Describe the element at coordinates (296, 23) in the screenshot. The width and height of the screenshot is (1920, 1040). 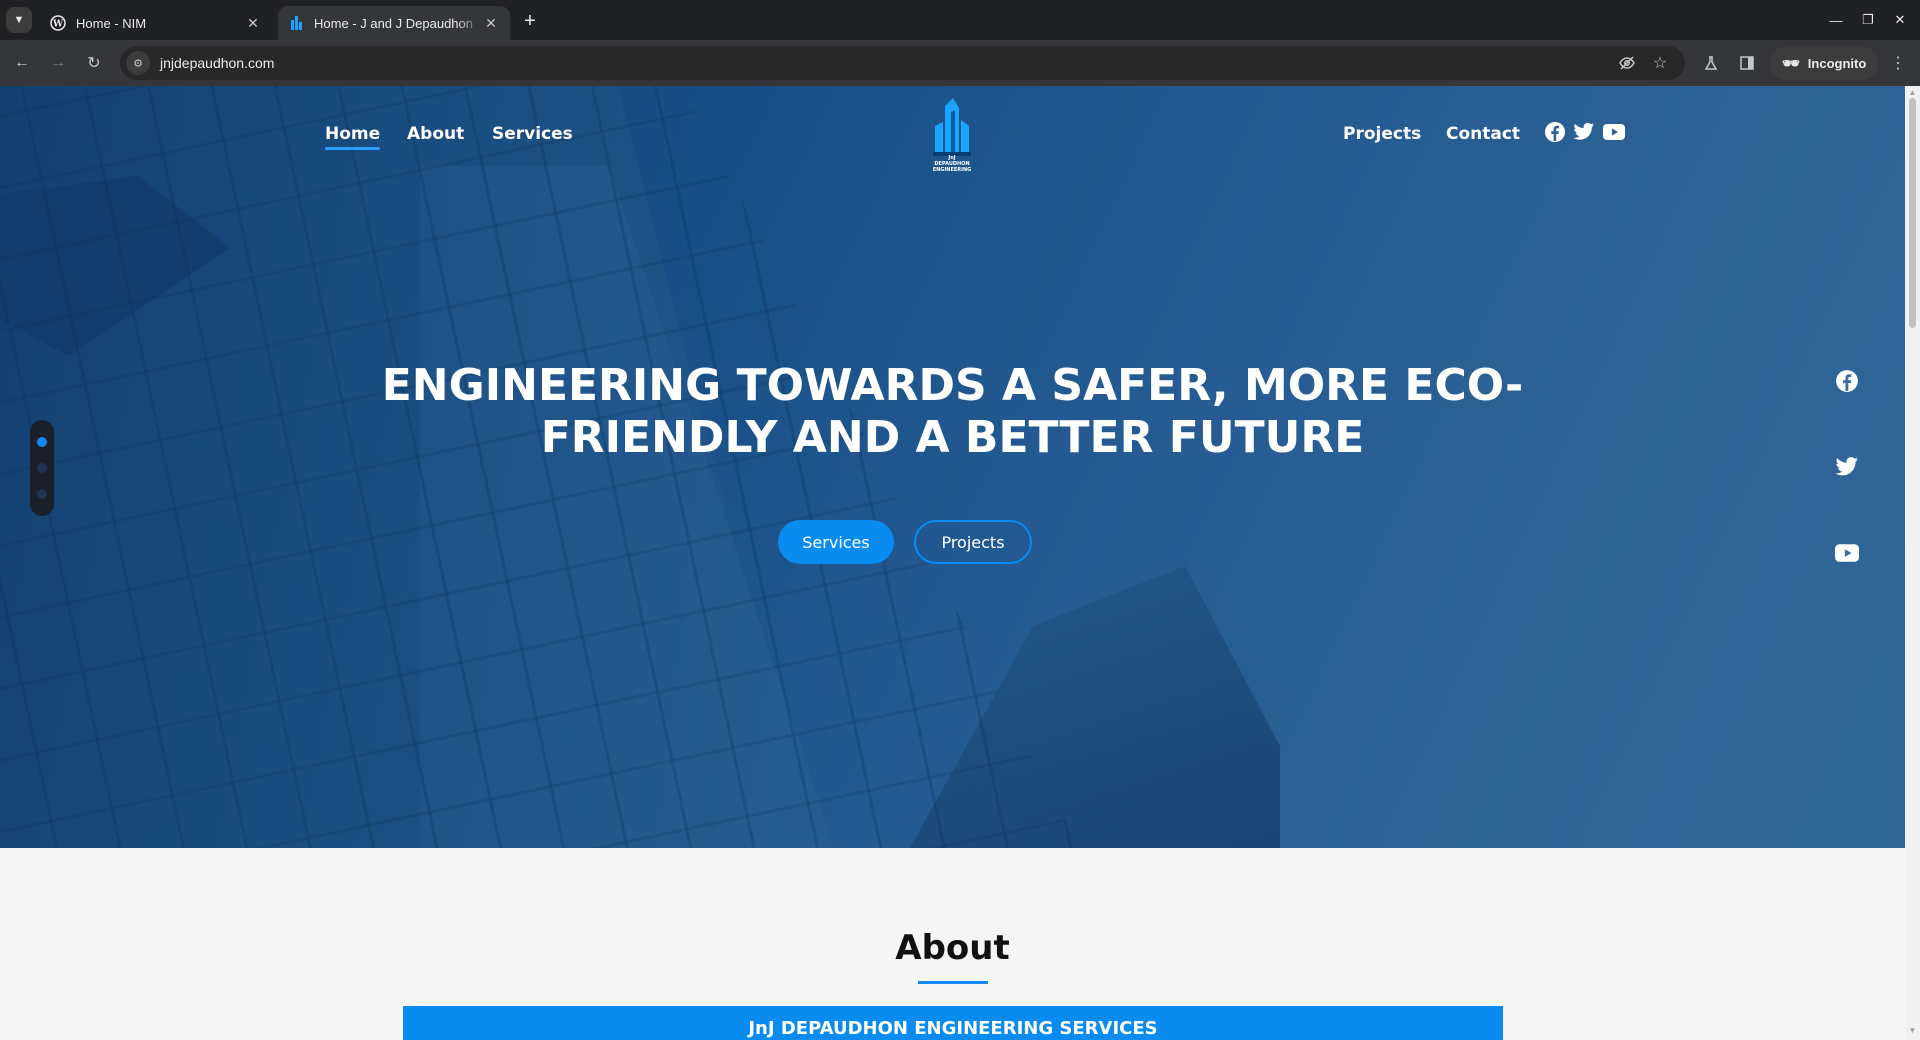
I see `jnj-logo-icon` at that location.